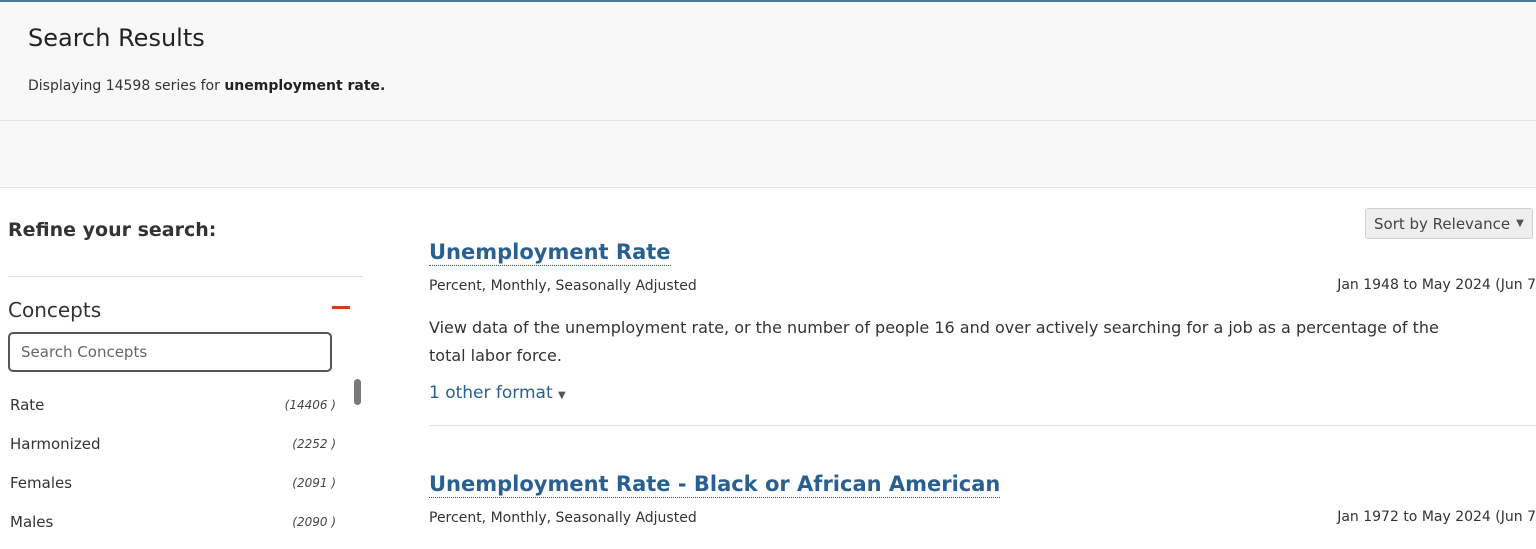 The image size is (1536, 549). I want to click on concept-label: Harmonized, so click(55, 444).